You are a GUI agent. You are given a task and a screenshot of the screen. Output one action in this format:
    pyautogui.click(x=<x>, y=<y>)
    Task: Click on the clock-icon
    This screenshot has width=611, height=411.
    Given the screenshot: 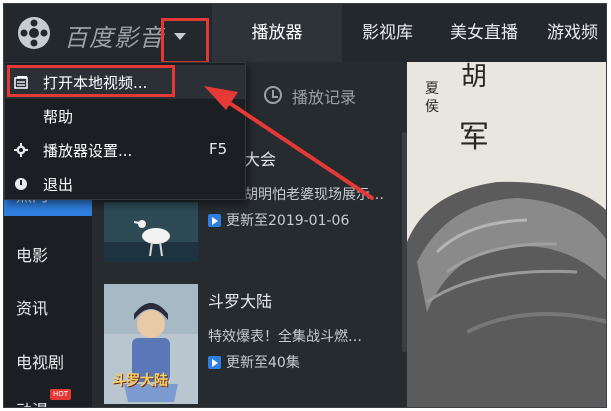 What is the action you would take?
    pyautogui.click(x=273, y=95)
    